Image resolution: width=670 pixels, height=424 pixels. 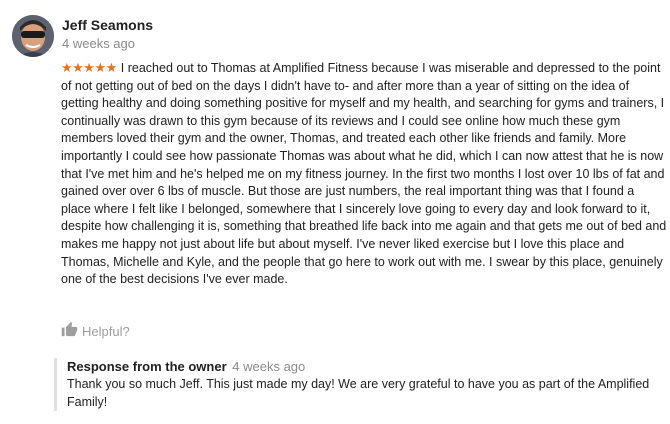 What do you see at coordinates (368, 366) in the screenshot?
I see `owner-response-header: Response from the owner 4 weeks ago` at bounding box center [368, 366].